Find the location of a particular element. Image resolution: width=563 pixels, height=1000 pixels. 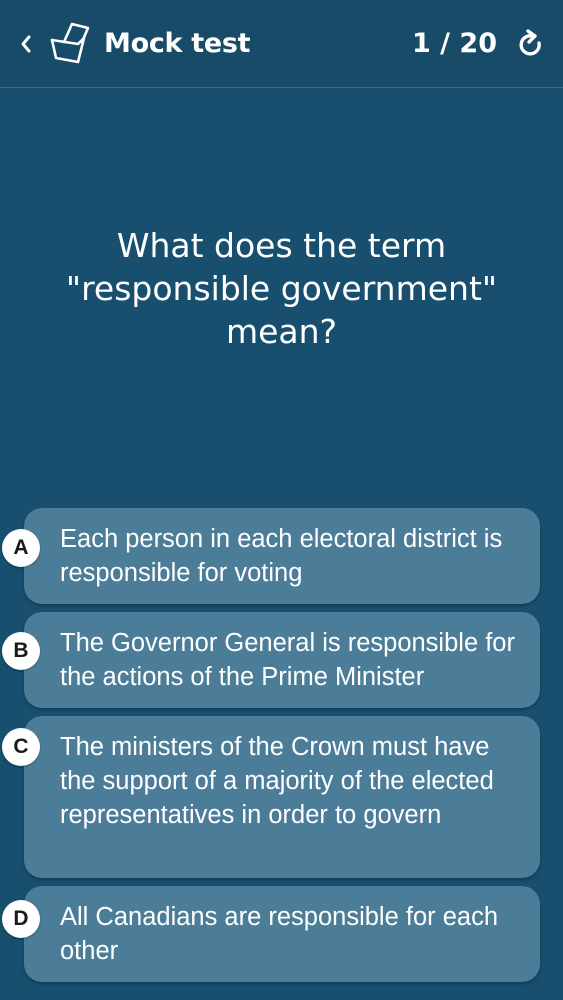

chevron-left-icon is located at coordinates (26, 44).